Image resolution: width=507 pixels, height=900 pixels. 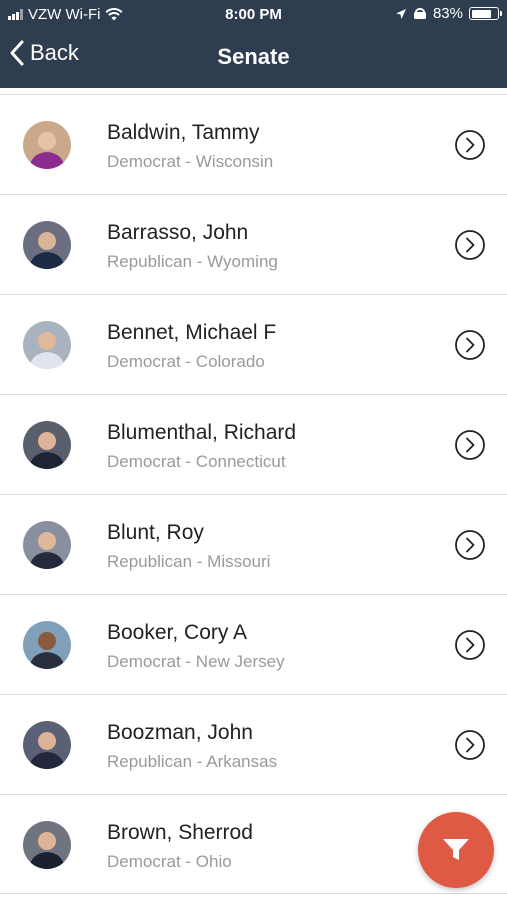 I want to click on senator-party-state: Democrat - Colorado, so click(x=186, y=361).